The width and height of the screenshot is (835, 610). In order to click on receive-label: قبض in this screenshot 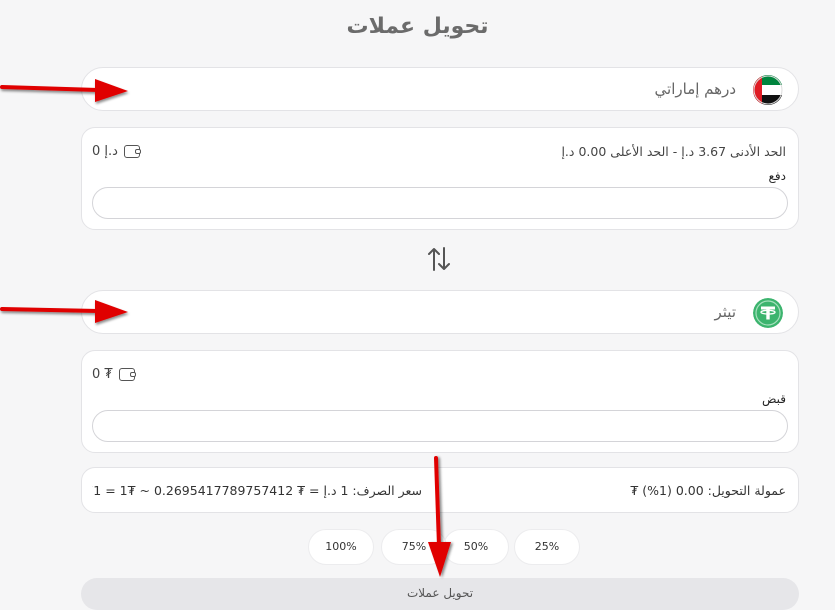, I will do `click(773, 399)`.